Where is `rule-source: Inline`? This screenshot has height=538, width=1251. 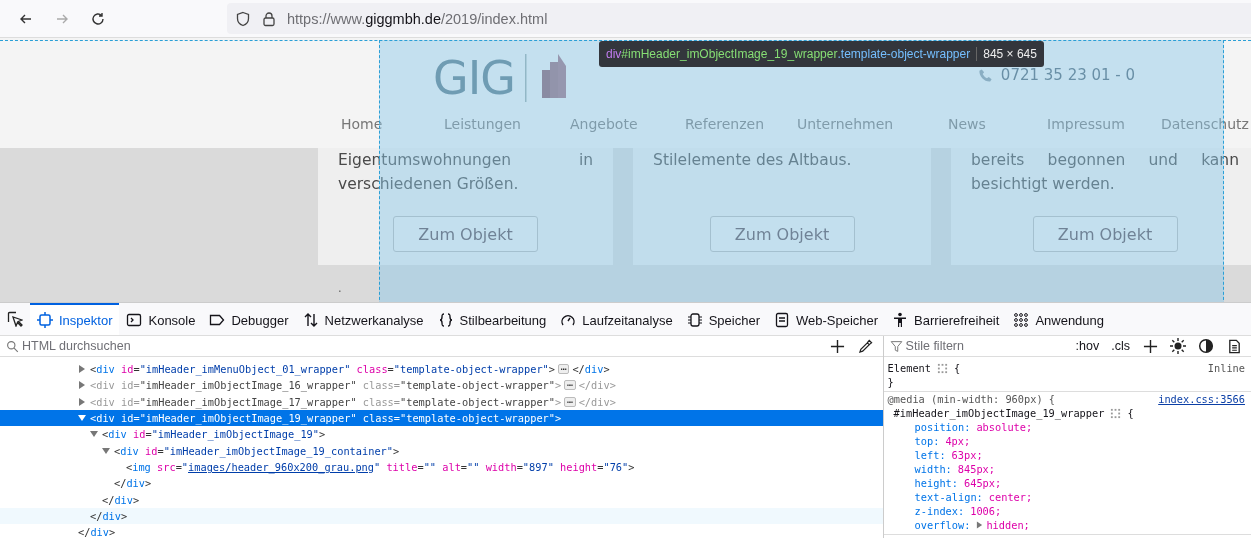
rule-source: Inline is located at coordinates (1226, 368).